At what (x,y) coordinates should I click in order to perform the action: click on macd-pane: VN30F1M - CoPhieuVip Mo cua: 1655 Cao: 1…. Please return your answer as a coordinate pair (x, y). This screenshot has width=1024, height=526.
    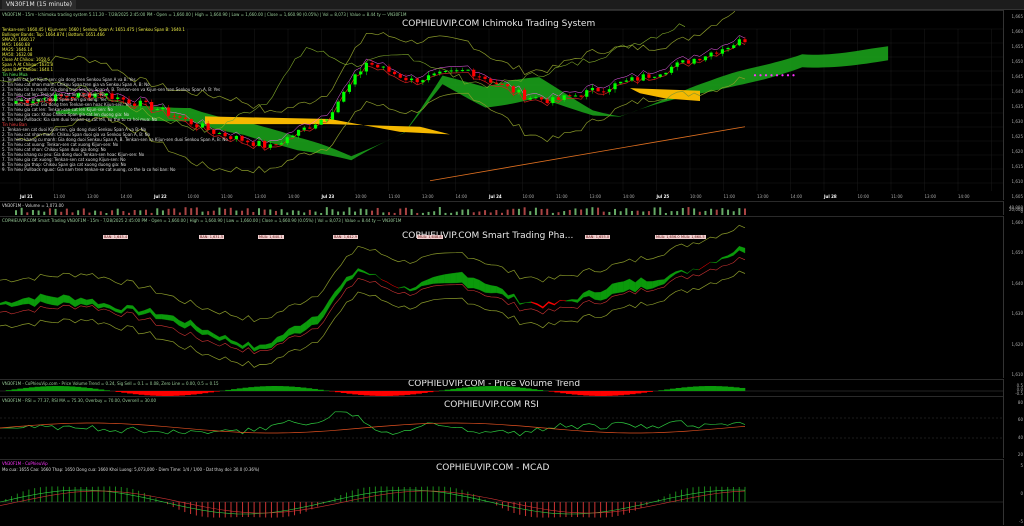
    Looking at the image, I should click on (502, 492).